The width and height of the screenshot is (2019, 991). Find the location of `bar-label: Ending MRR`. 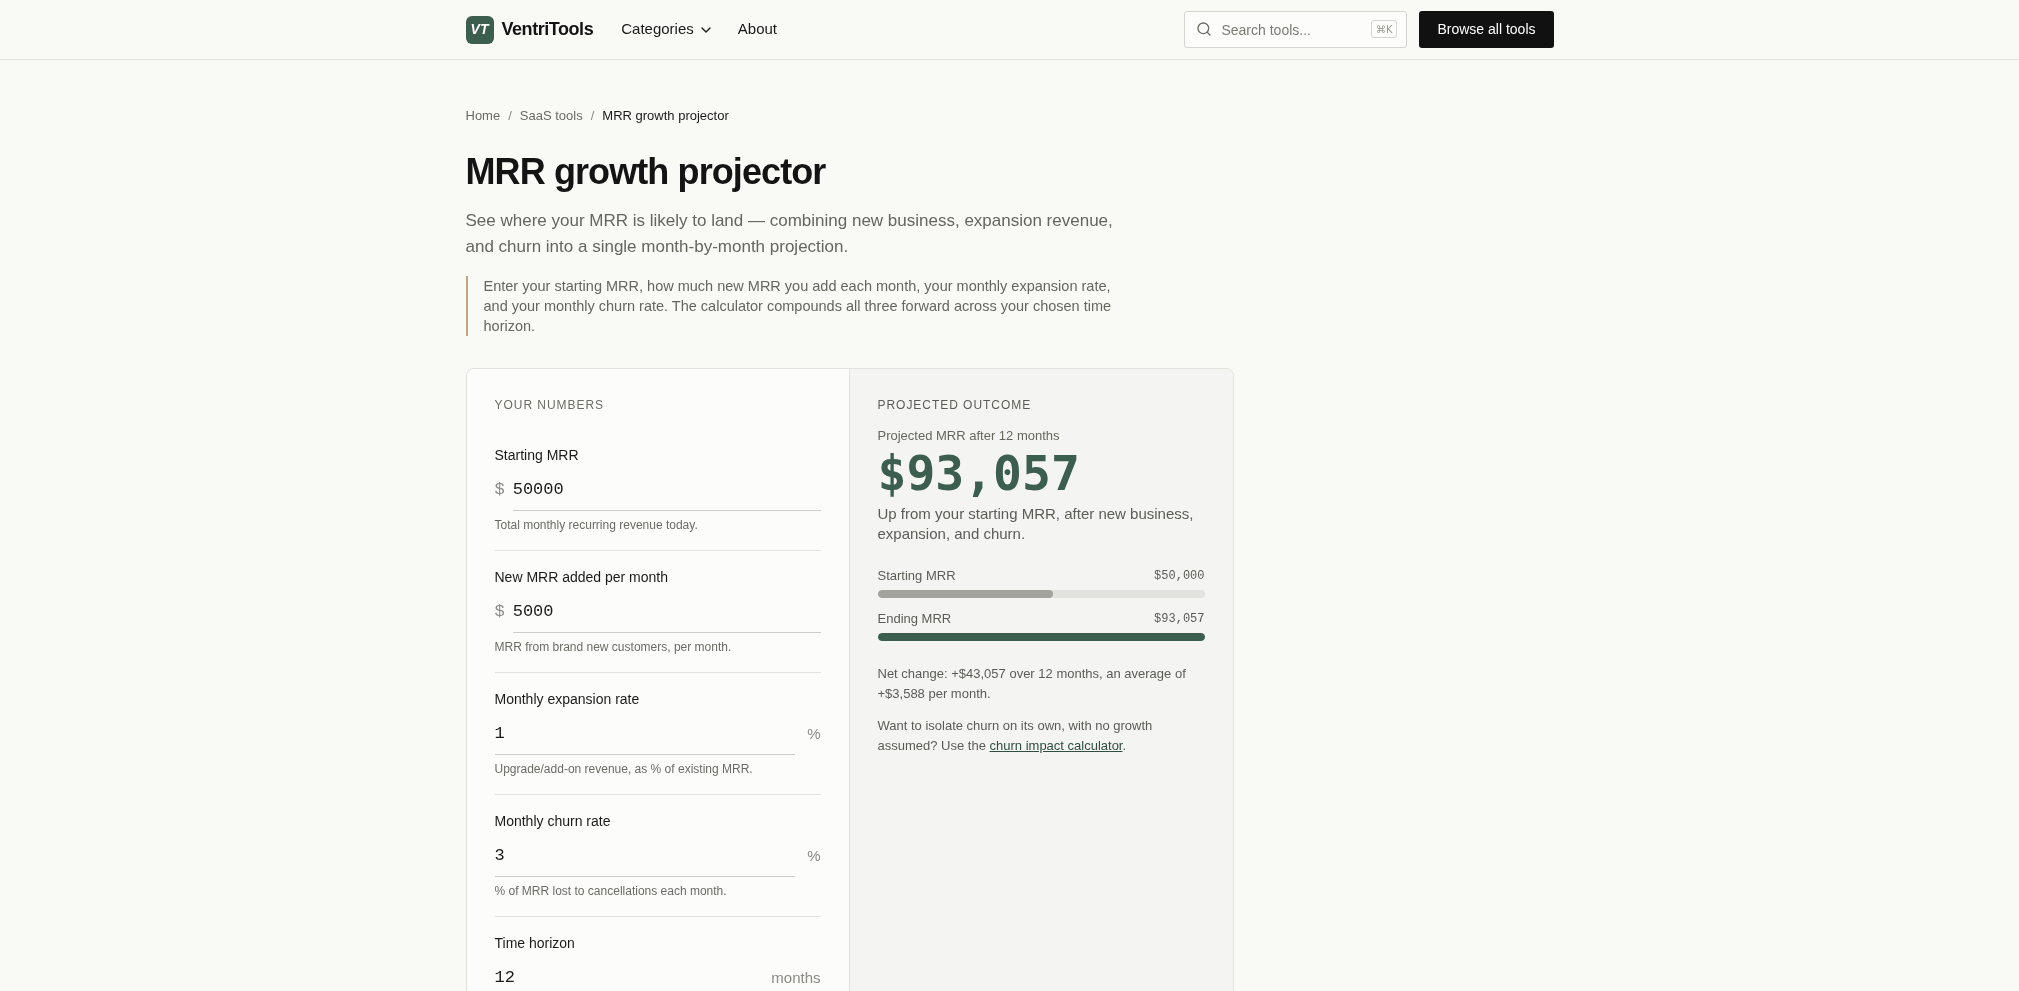

bar-label: Ending MRR is located at coordinates (914, 619).